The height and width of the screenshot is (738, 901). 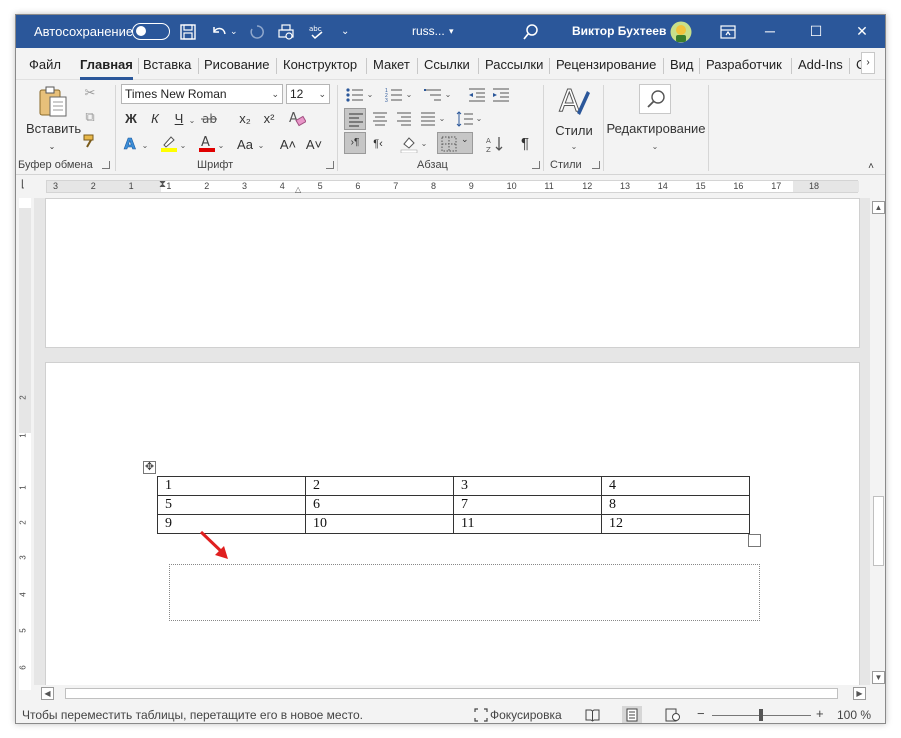 I want to click on tab-developer: Разработчик, so click(x=744, y=66).